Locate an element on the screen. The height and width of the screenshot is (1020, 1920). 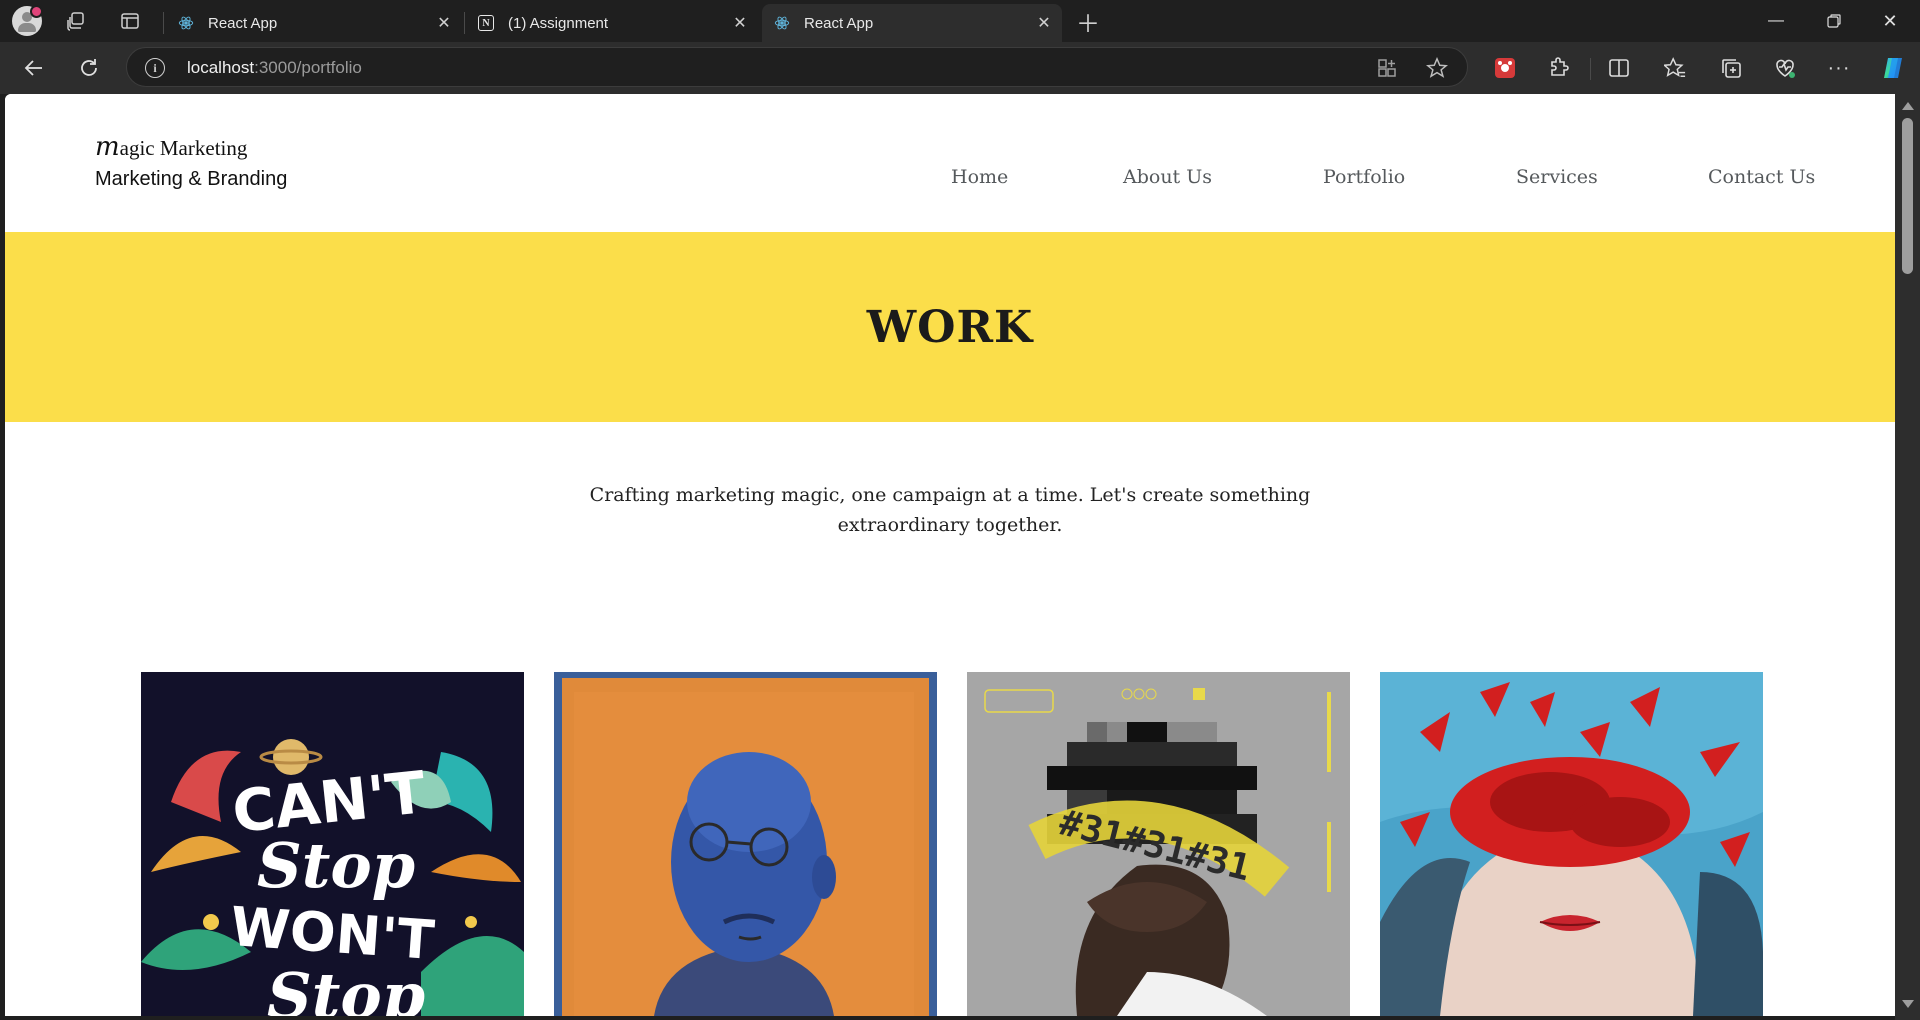
tab-react-app-1: React App ✕ is located at coordinates (314, 23).